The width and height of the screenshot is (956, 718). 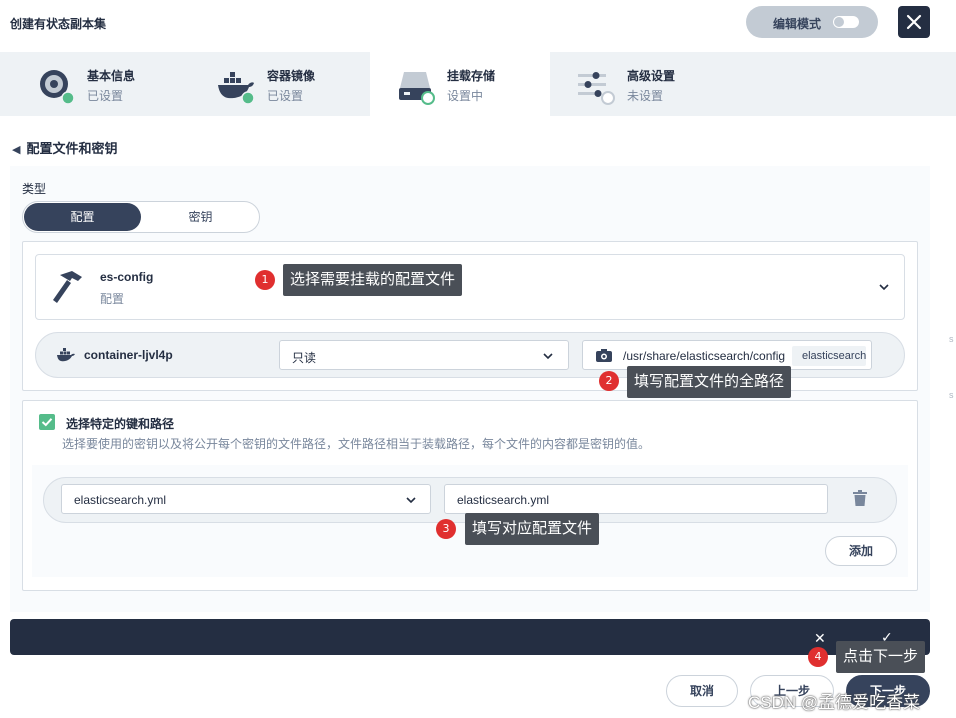 What do you see at coordinates (34, 189) in the screenshot?
I see `type-label: 类型` at bounding box center [34, 189].